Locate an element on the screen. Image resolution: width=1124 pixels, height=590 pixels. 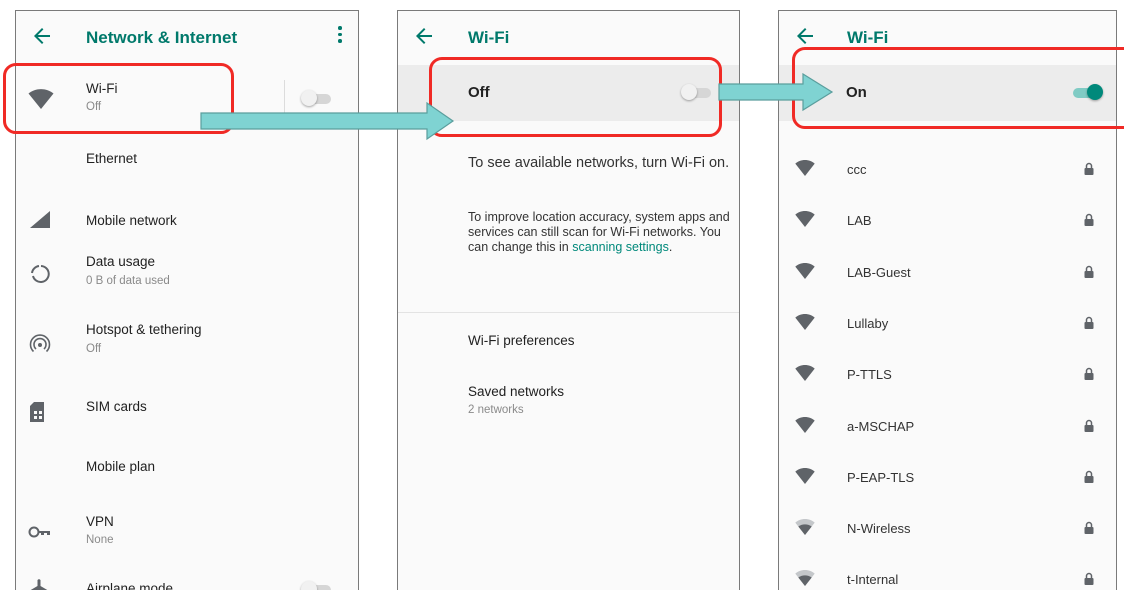
network-name: LAB is located at coordinates (859, 221).